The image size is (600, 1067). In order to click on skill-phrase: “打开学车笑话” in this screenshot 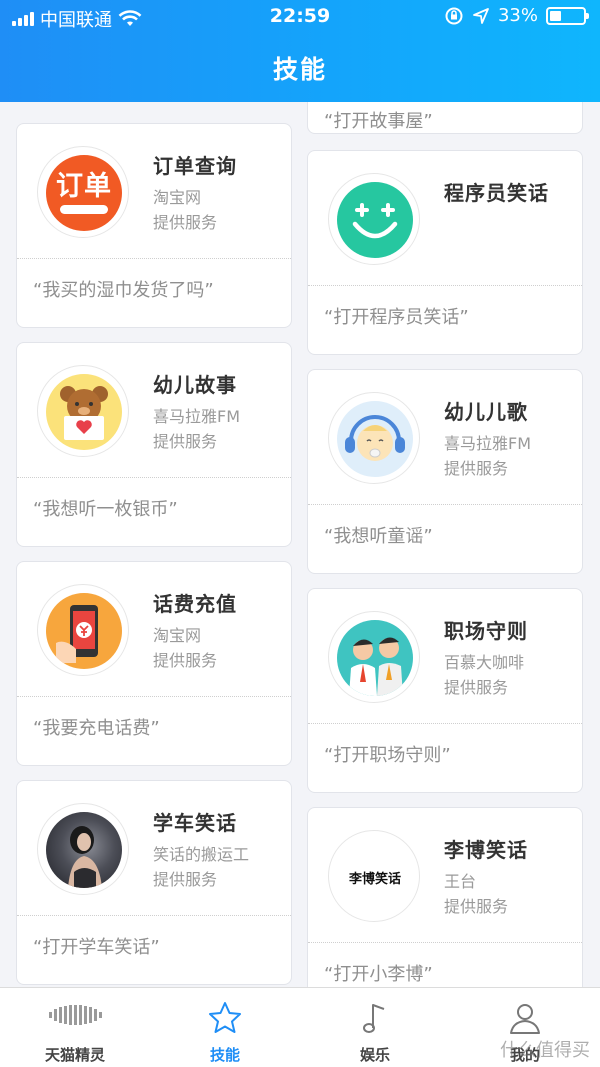, I will do `click(96, 947)`.